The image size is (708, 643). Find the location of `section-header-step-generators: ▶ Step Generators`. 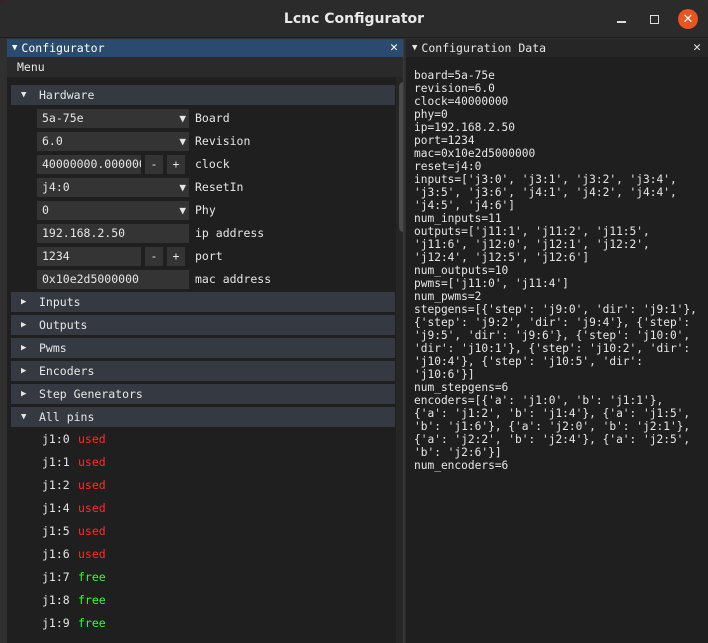

section-header-step-generators: ▶ Step Generators is located at coordinates (203, 394).